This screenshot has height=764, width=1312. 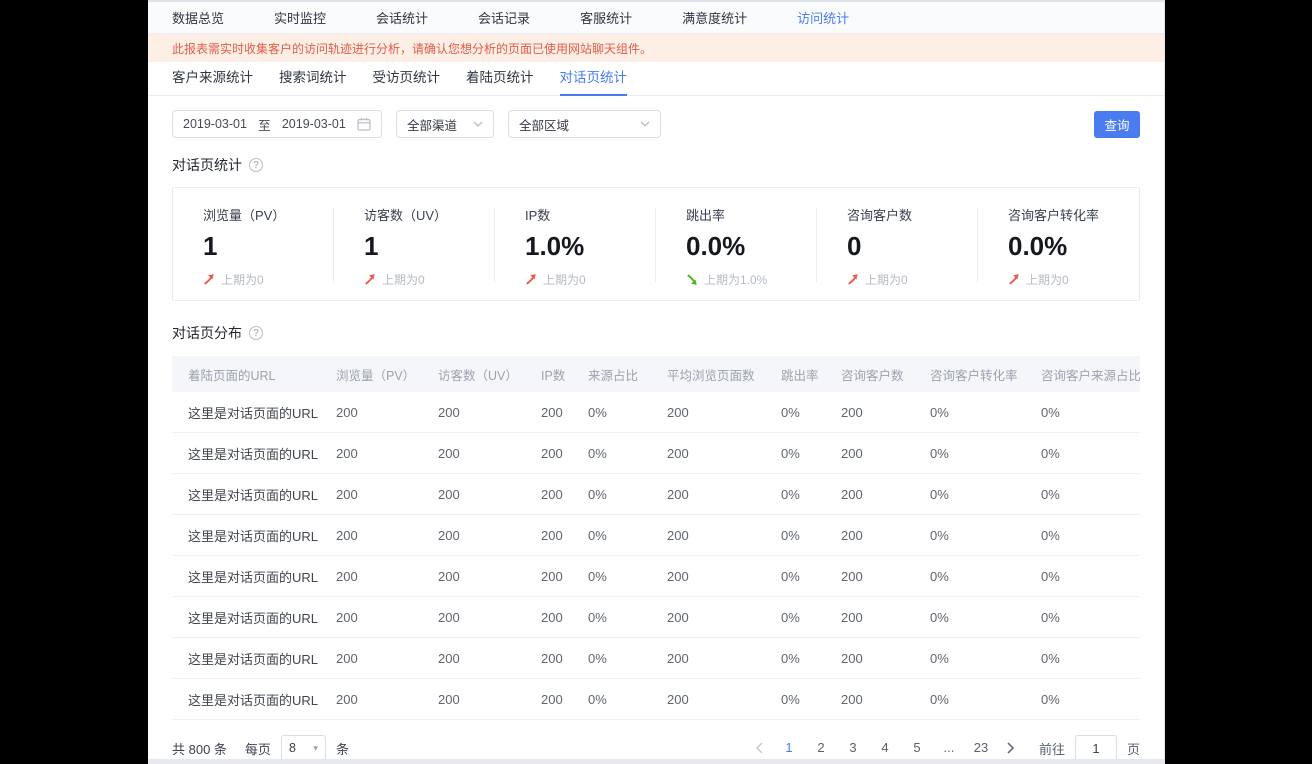 What do you see at coordinates (853, 748) in the screenshot?
I see `page-number-3: 3` at bounding box center [853, 748].